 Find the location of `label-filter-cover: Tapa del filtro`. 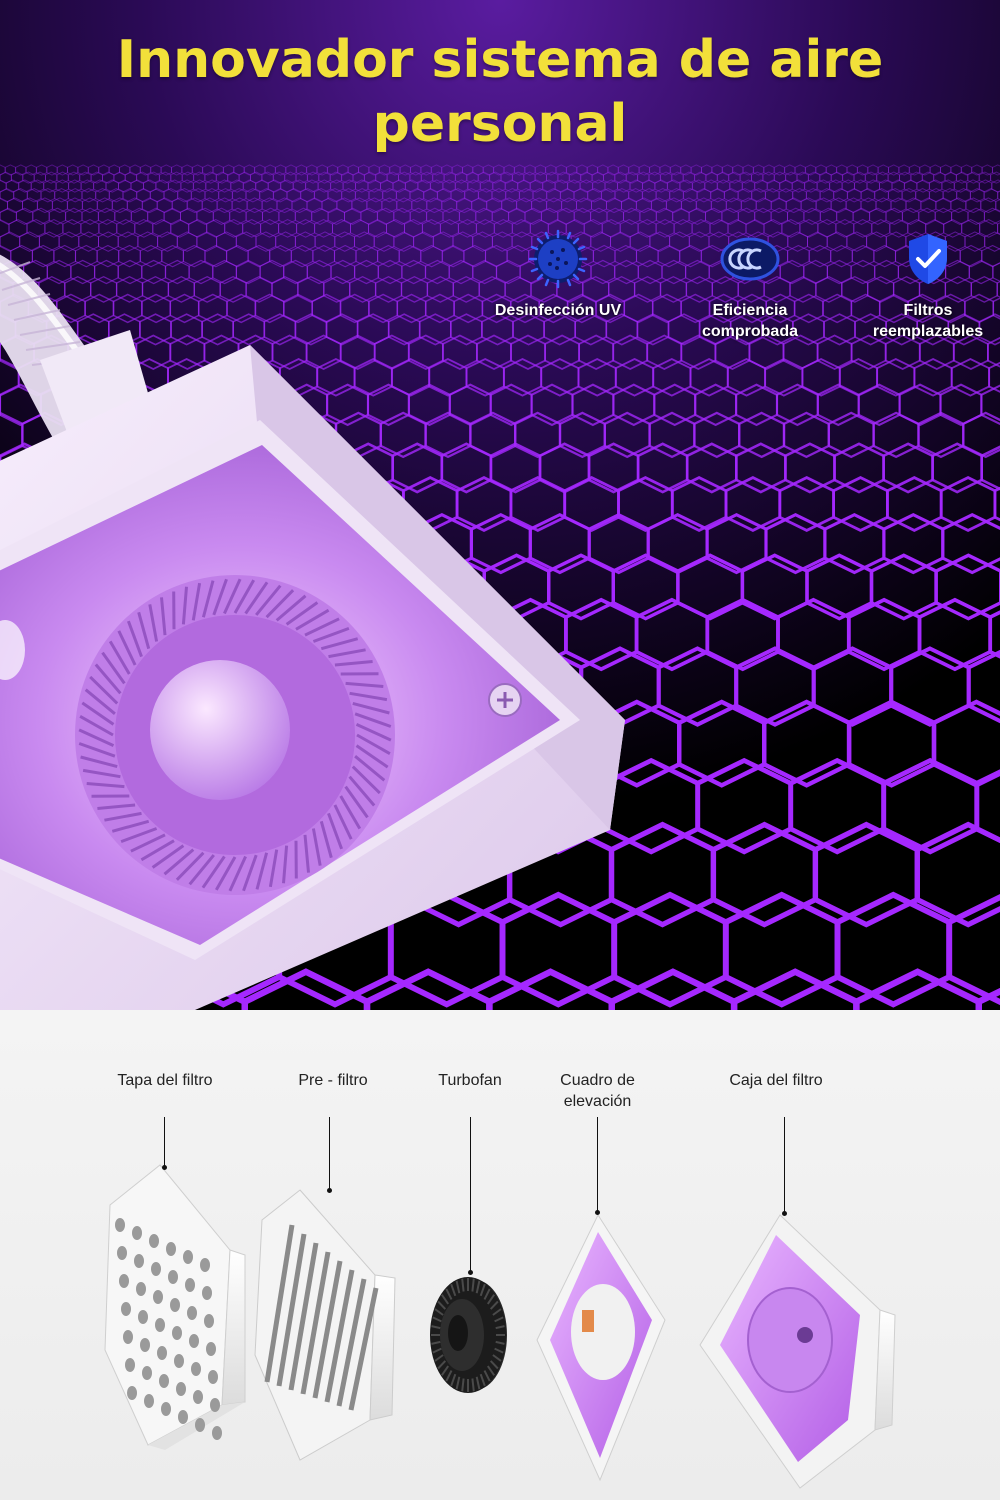

label-filter-cover: Tapa del filtro is located at coordinates (165, 1080).